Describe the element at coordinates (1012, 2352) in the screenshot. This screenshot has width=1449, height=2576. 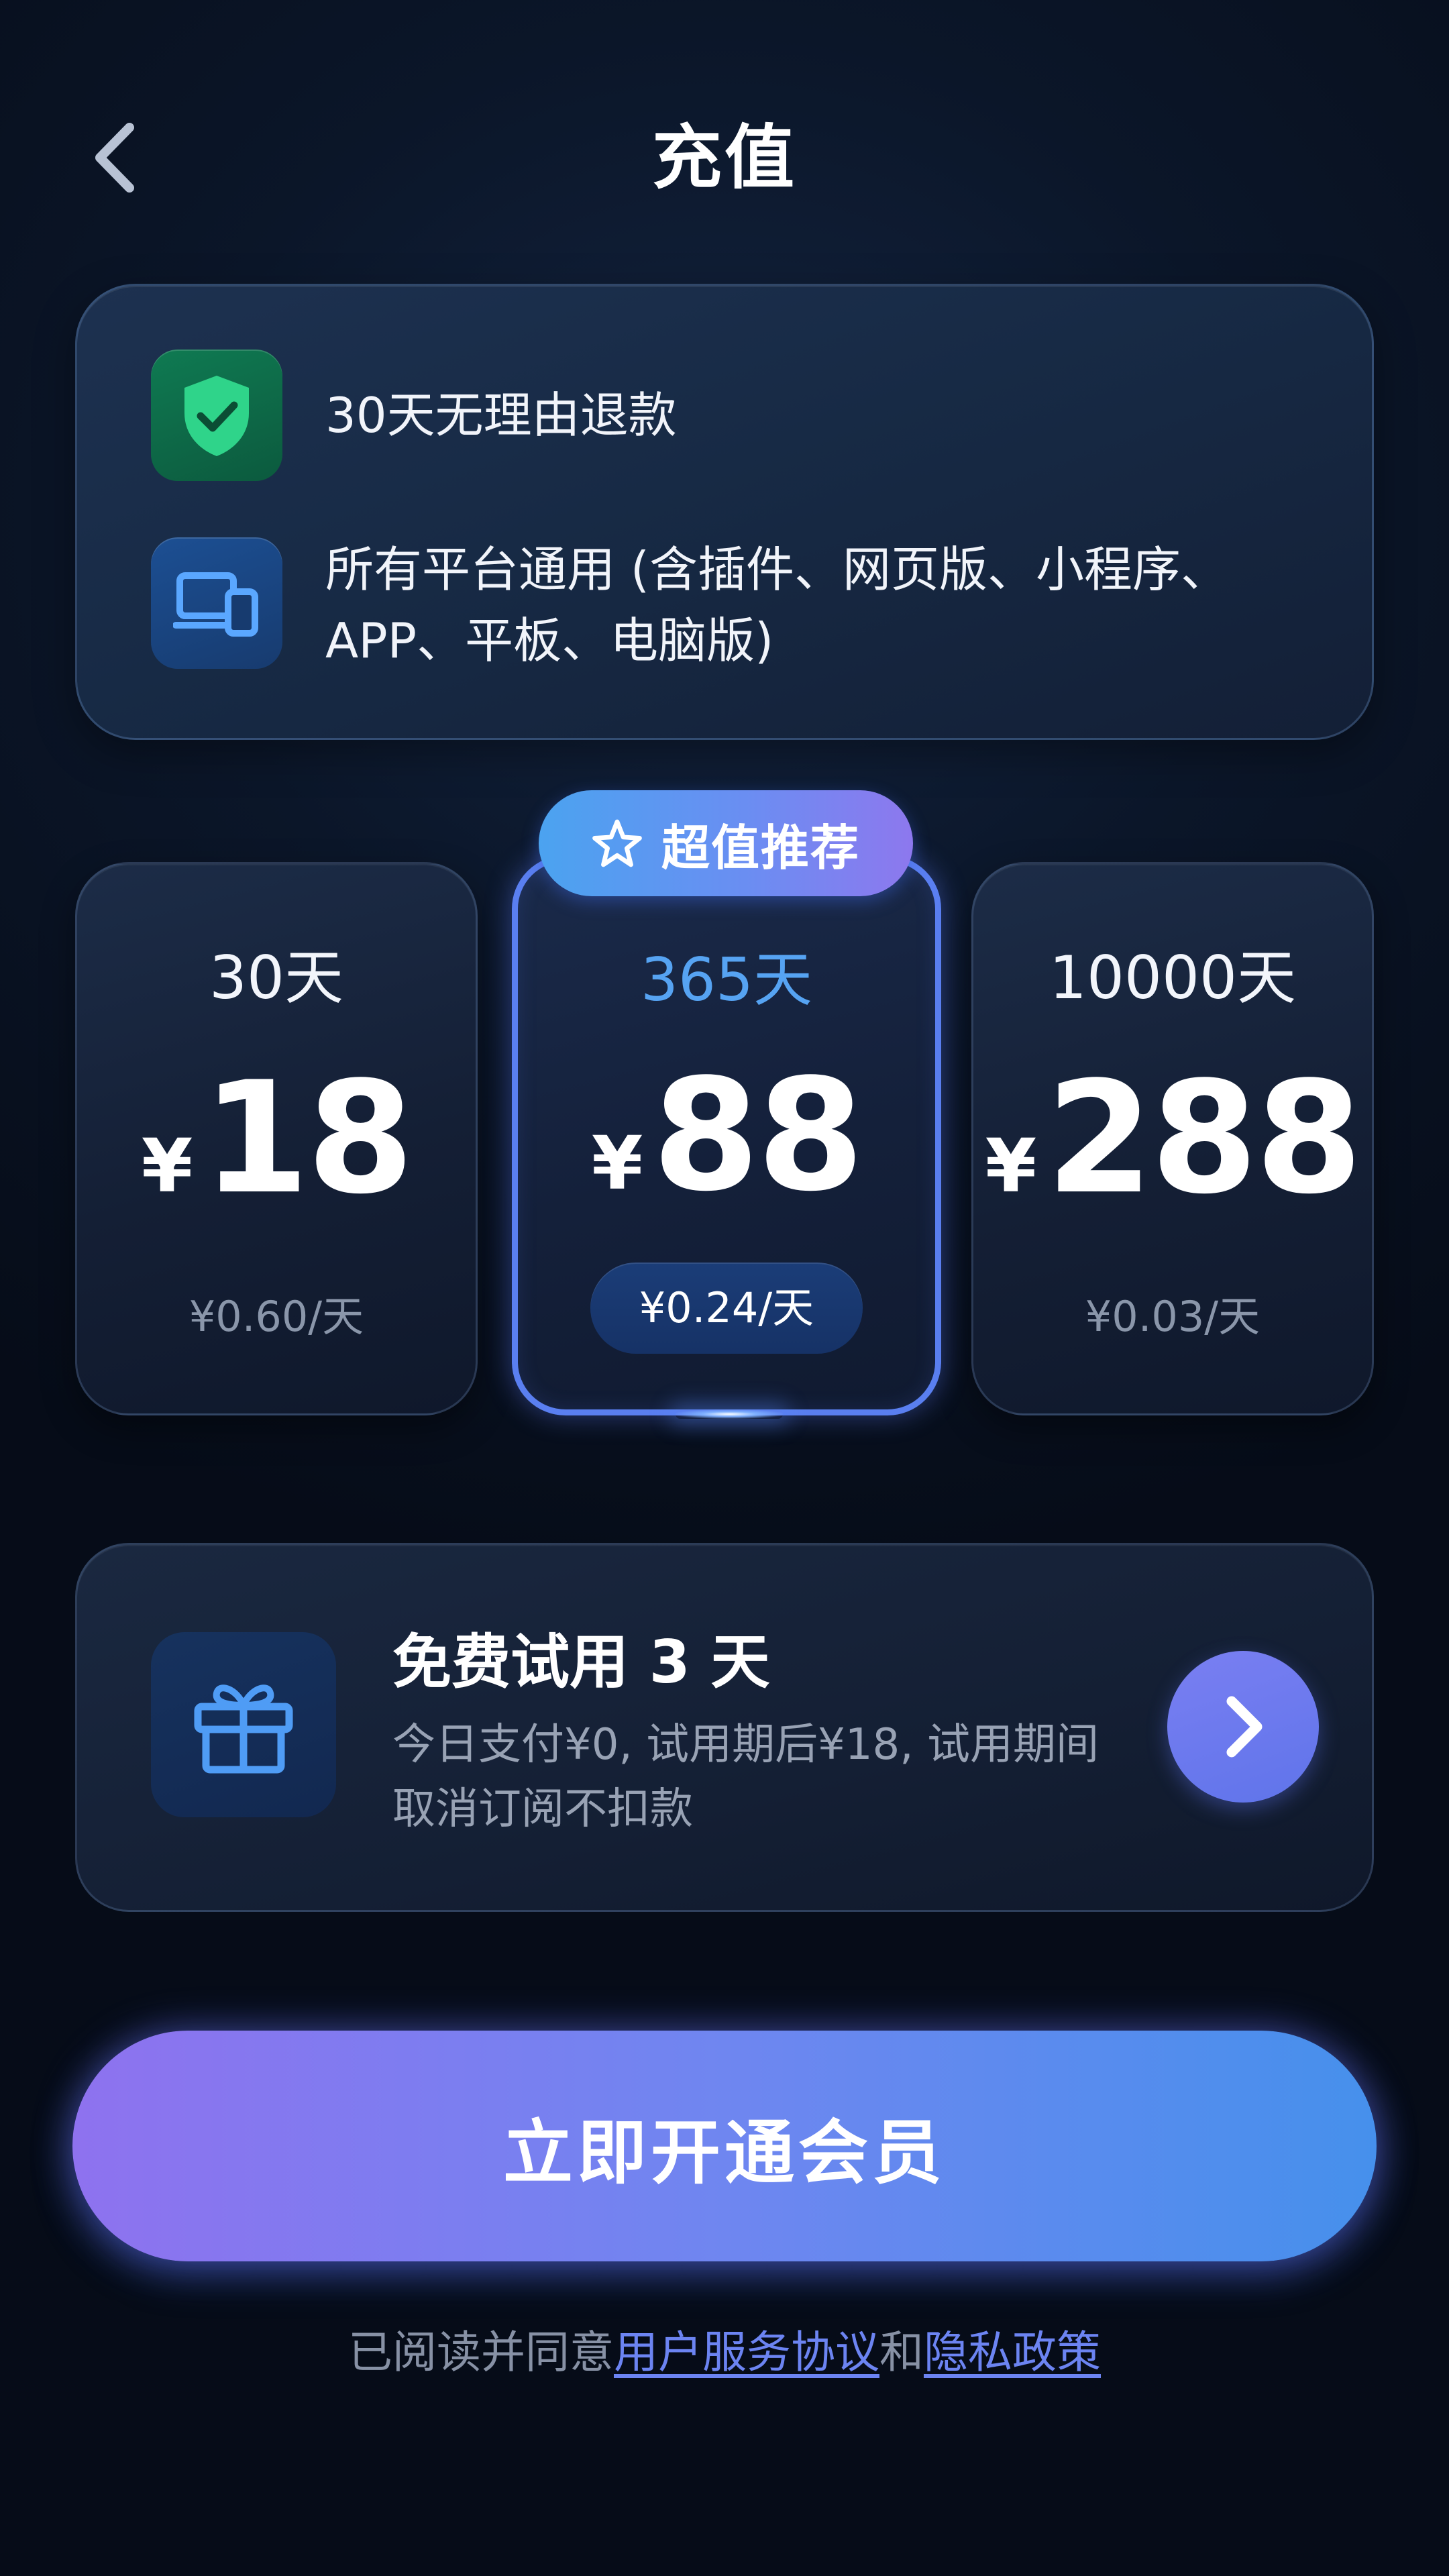
I see `privacy-policy-link: 隐私政策` at that location.